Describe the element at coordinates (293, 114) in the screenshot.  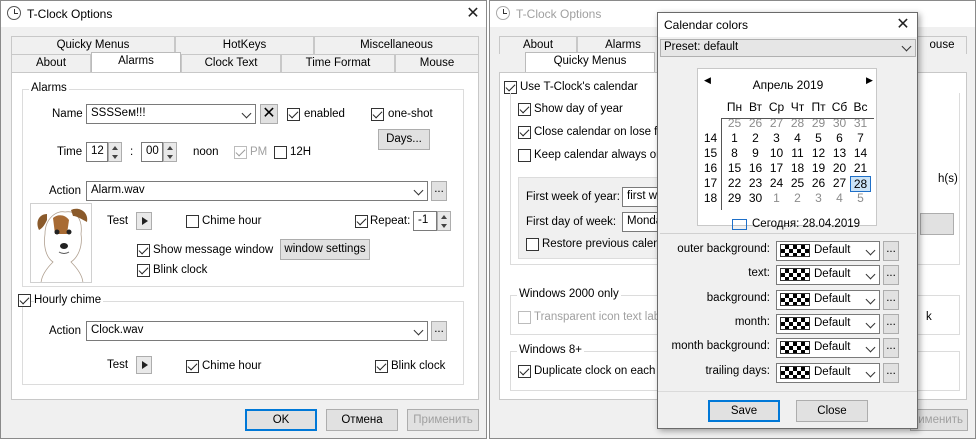
I see `enabled-checkbox` at that location.